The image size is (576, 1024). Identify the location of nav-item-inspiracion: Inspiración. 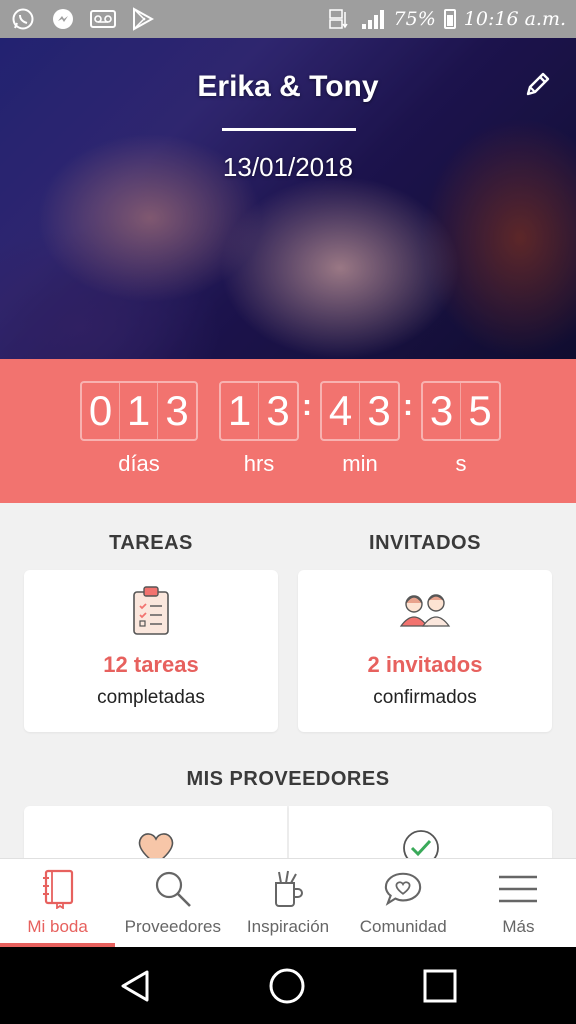
(287, 903).